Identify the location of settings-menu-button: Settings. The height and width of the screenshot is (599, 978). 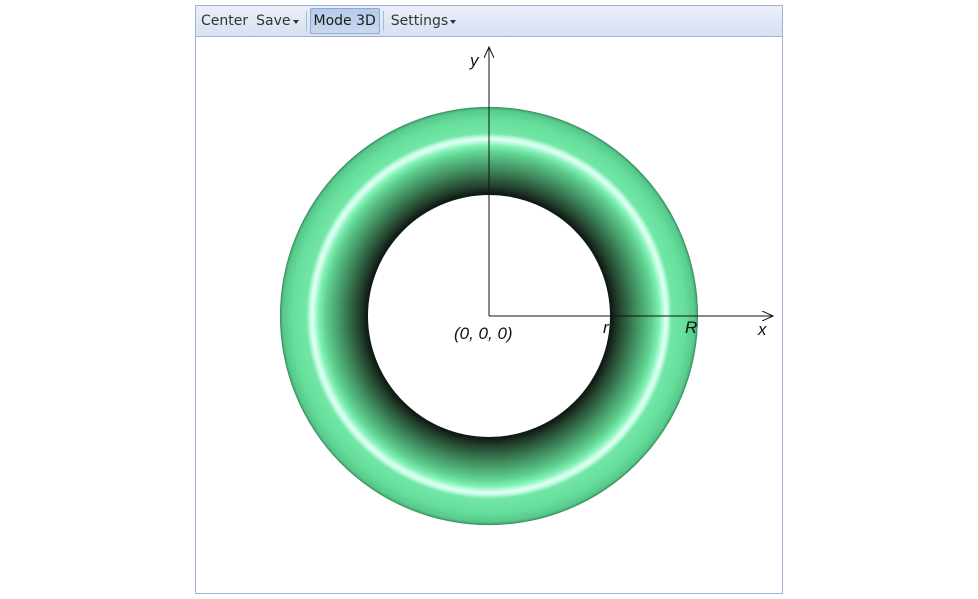
(423, 21).